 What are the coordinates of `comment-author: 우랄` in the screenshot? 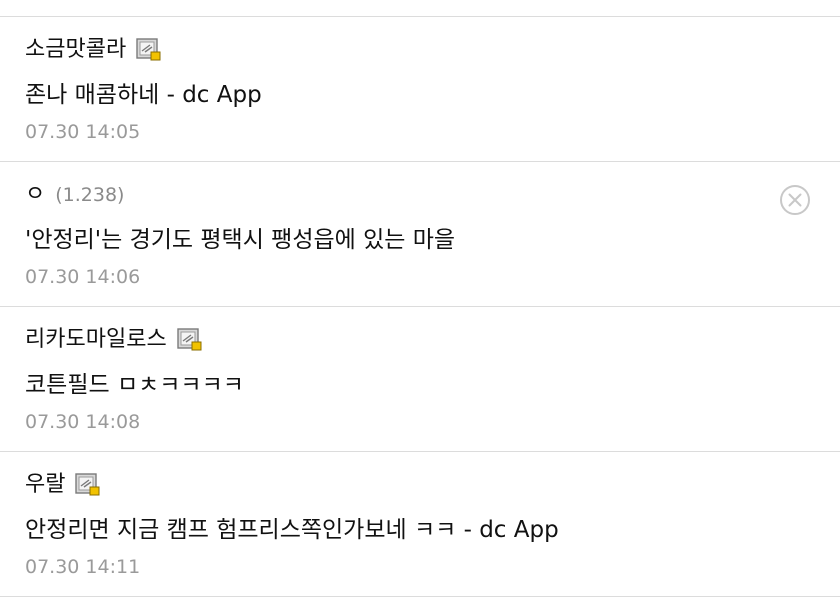 It's located at (45, 485).